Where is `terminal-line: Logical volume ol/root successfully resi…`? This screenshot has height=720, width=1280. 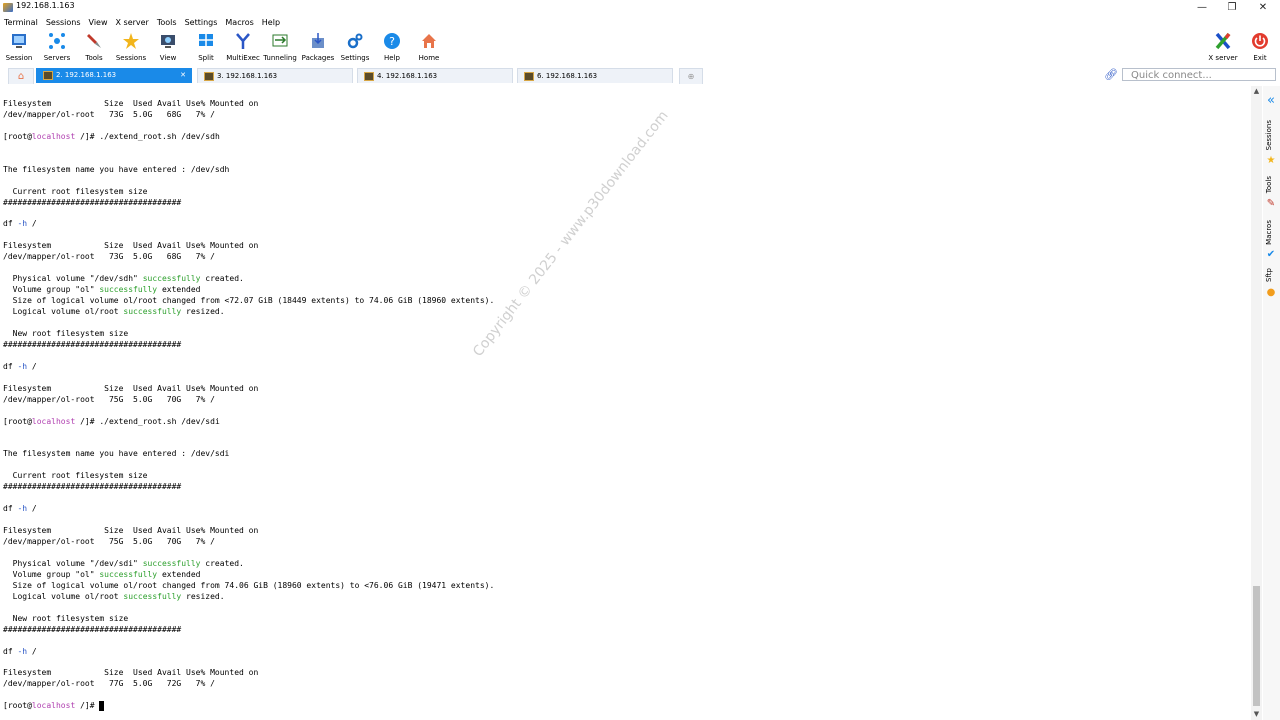 terminal-line: Logical volume ol/root successfully resi… is located at coordinates (114, 596).